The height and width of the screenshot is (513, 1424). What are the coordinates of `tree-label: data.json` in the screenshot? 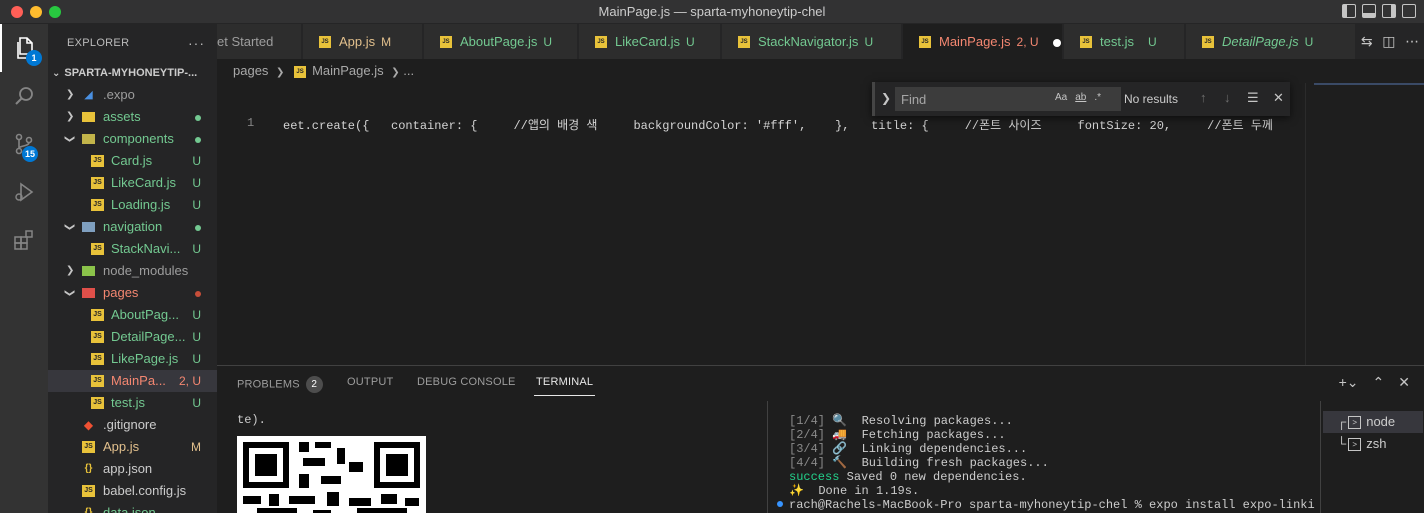 It's located at (129, 509).